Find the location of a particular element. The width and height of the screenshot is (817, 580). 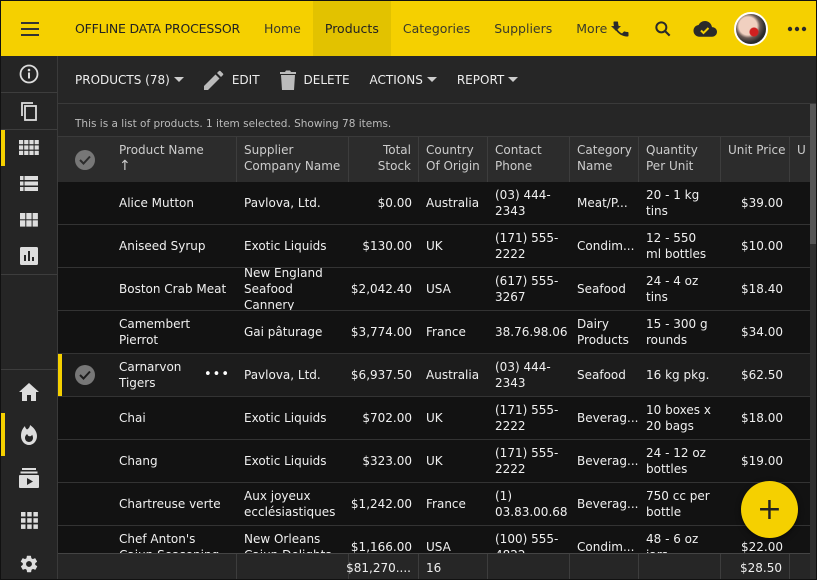

tile-view-icon is located at coordinates (29, 220).